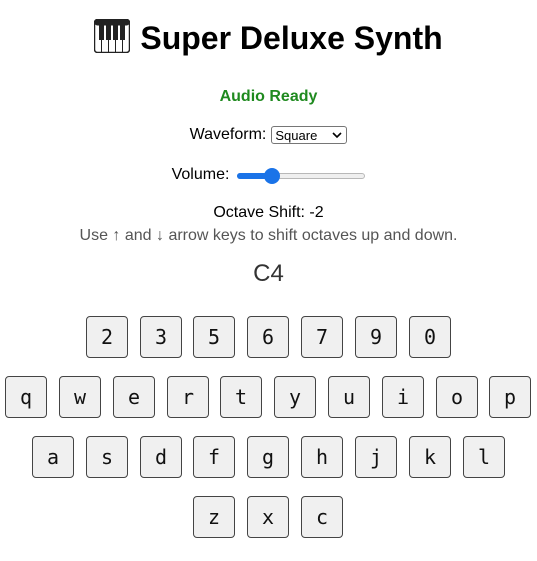  What do you see at coordinates (268, 337) in the screenshot?
I see `key-6: 6` at bounding box center [268, 337].